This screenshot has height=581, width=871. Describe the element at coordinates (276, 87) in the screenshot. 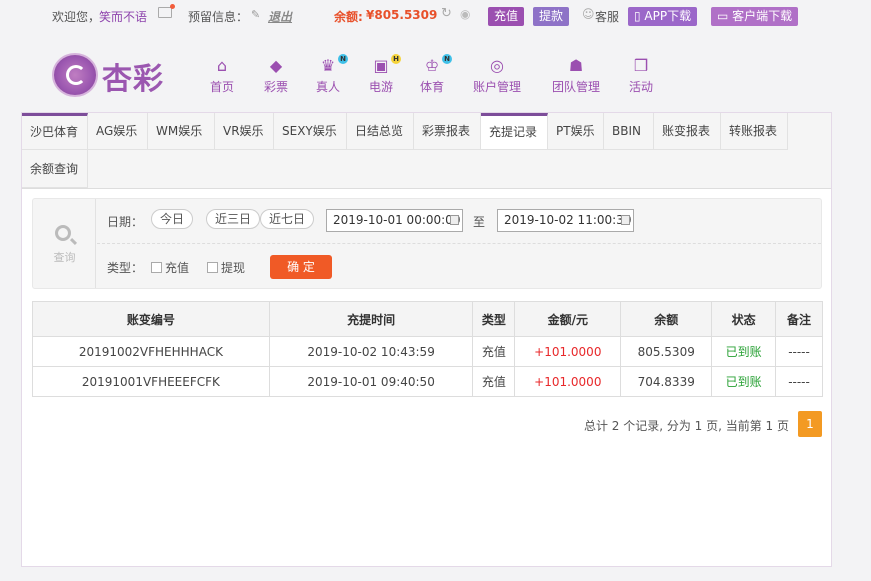

I see `nav-lottery-label: 彩票` at that location.